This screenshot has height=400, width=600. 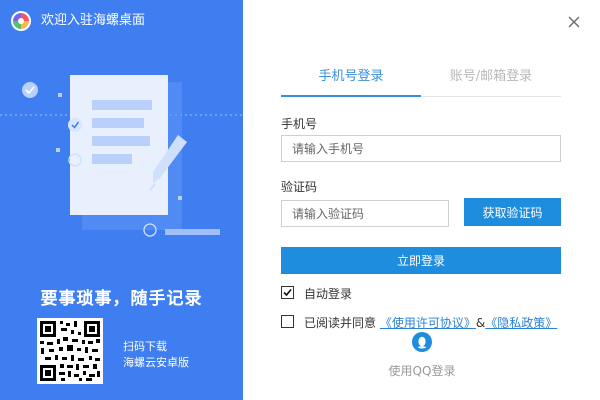 What do you see at coordinates (299, 124) in the screenshot?
I see `phone-label: 手机号` at bounding box center [299, 124].